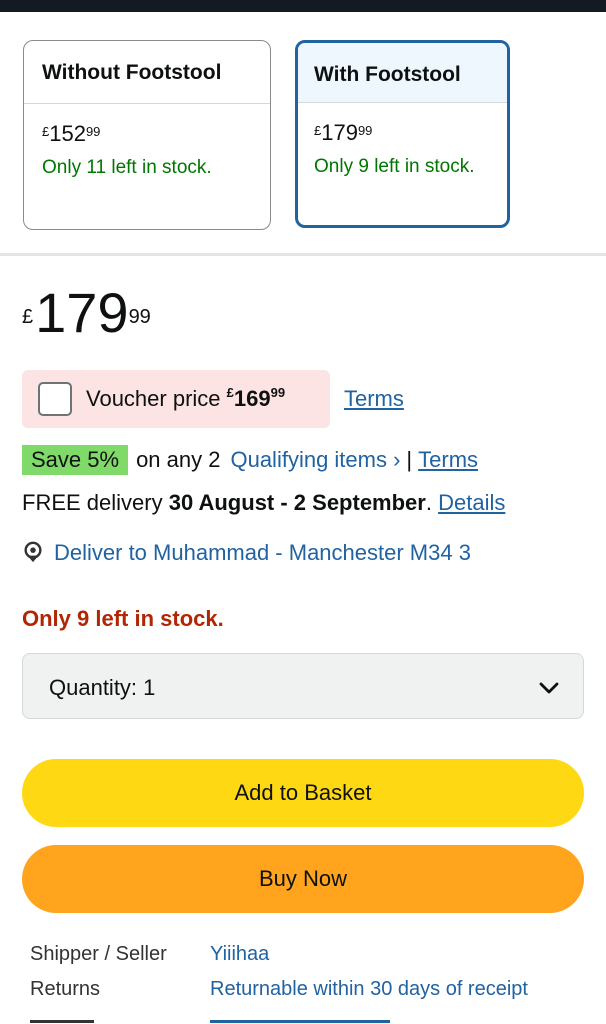 This screenshot has height=1024, width=606. Describe the element at coordinates (369, 989) in the screenshot. I see `returns-link: Returnable within 30 days of receipt` at that location.